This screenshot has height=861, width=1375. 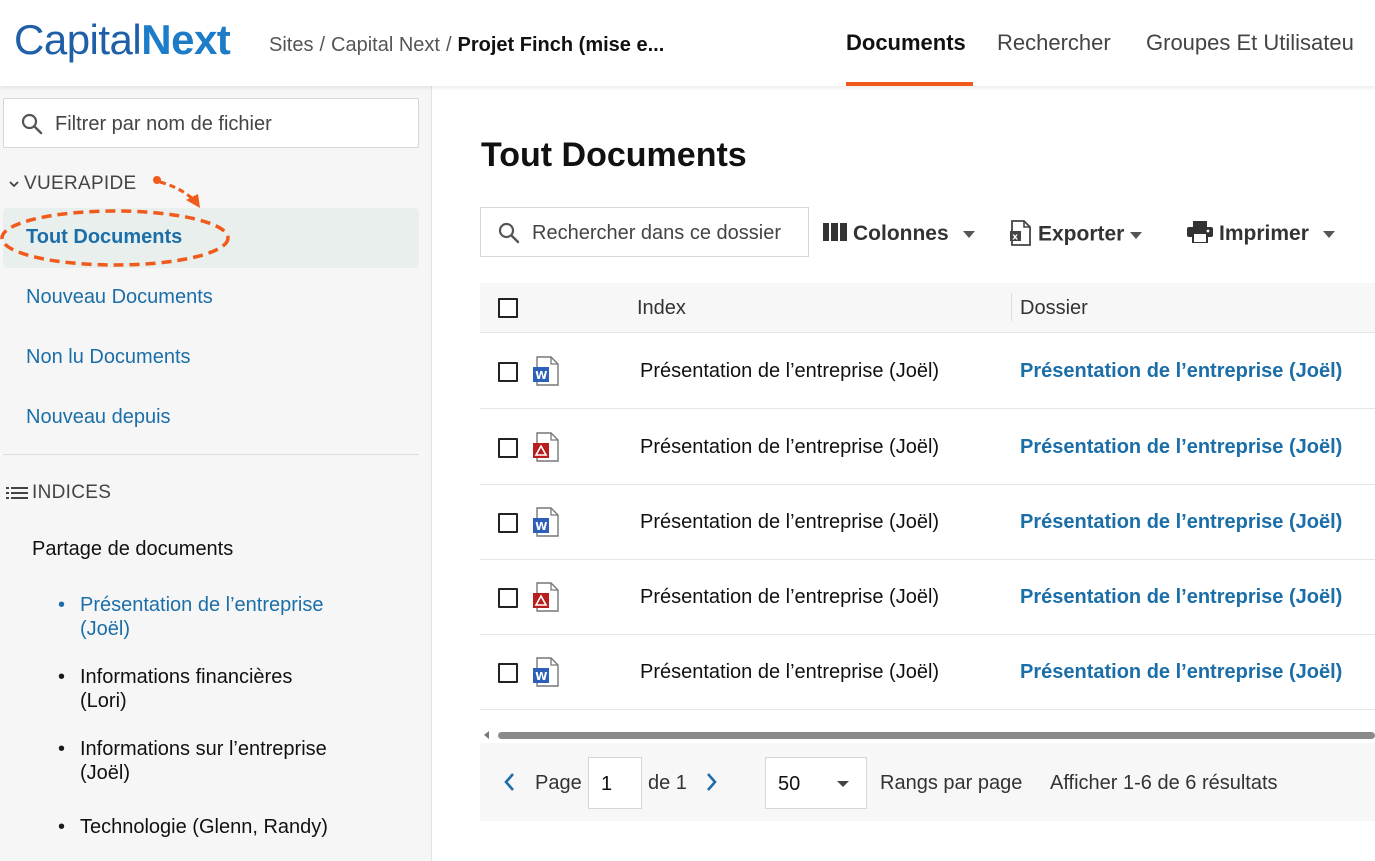 I want to click on page-total-label: de 1, so click(x=667, y=783).